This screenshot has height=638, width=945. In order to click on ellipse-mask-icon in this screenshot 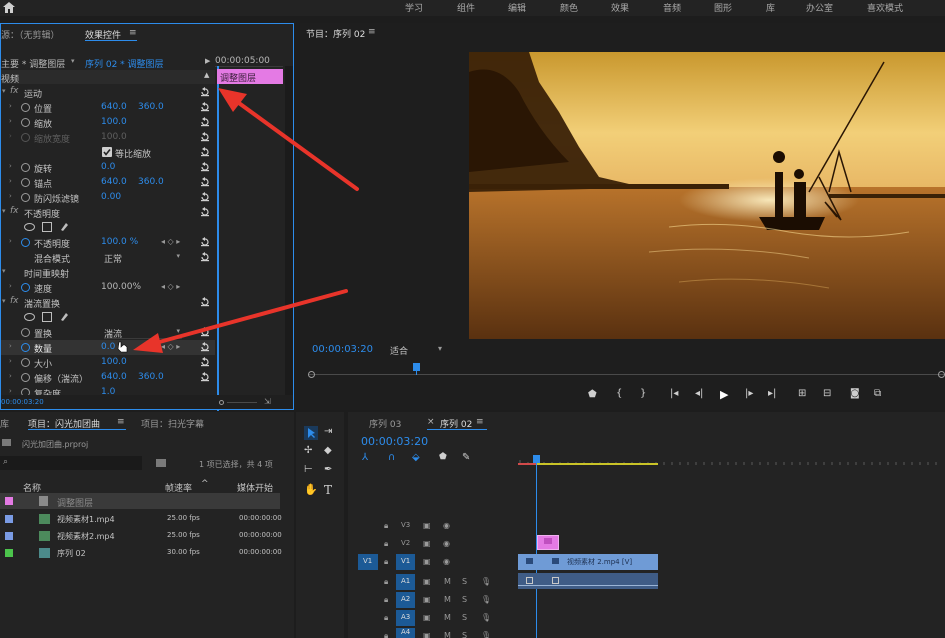, I will do `click(29, 317)`.